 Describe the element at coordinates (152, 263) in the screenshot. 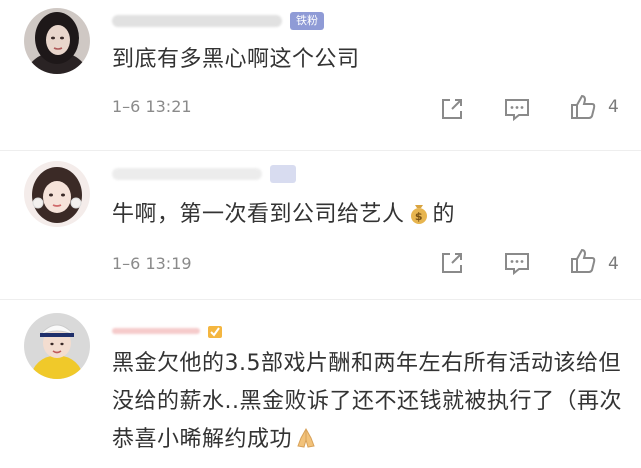

I see `comment-time: 1–6 13:19` at that location.